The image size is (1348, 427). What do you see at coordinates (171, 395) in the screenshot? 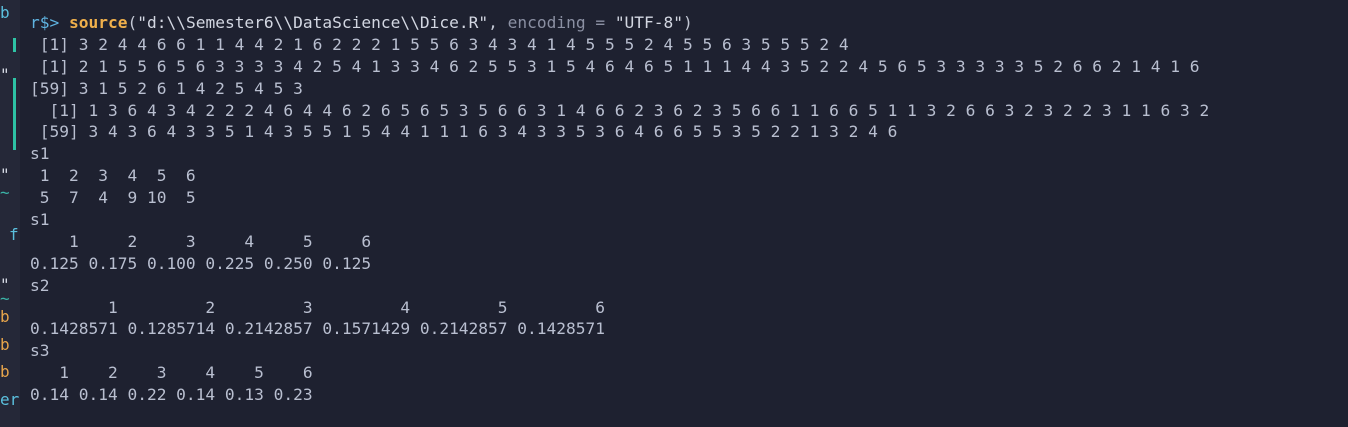
I see `output-line: 0.14 0.14 0.22 0.14 0.13 0.23` at bounding box center [171, 395].